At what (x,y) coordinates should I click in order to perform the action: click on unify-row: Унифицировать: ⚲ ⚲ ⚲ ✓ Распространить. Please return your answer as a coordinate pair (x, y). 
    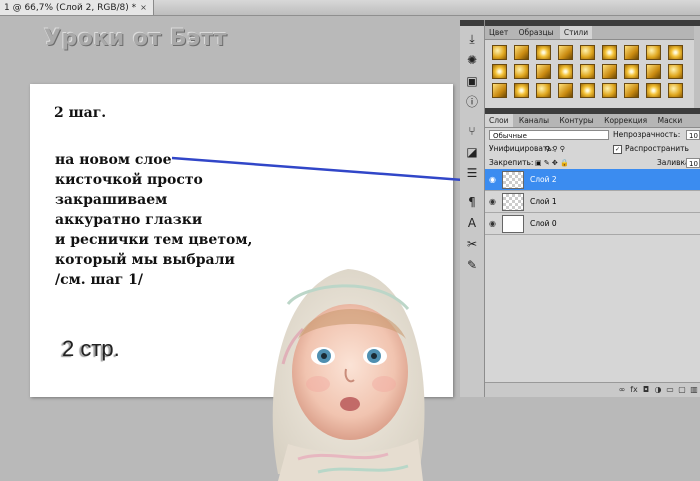
    Looking at the image, I should click on (592, 149).